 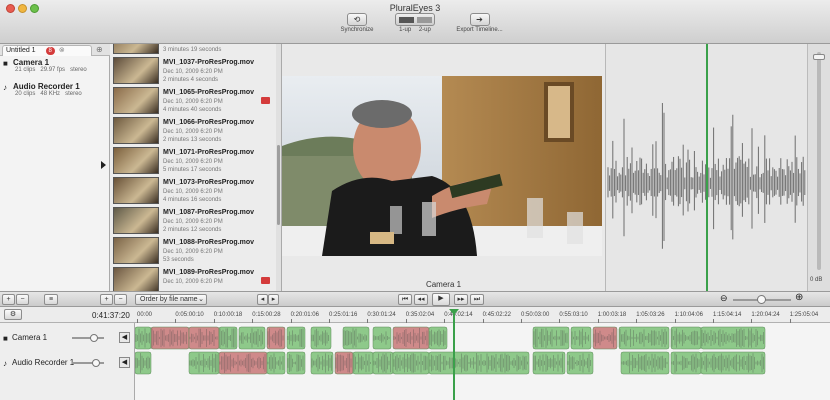 I want to click on clip-duration: 4 minutes 40 seconds, so click(x=192, y=110).